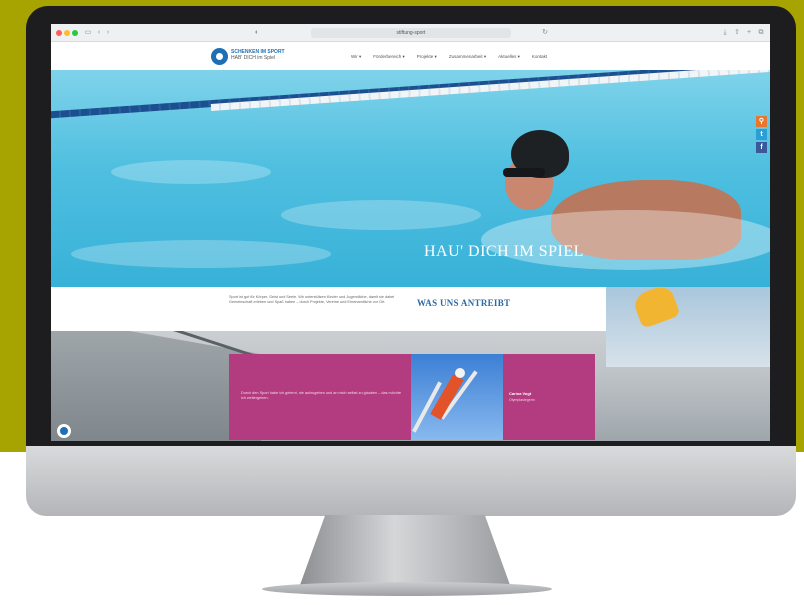 Image resolution: width=804 pixels, height=605 pixels. I want to click on chat-button, so click(64, 431).